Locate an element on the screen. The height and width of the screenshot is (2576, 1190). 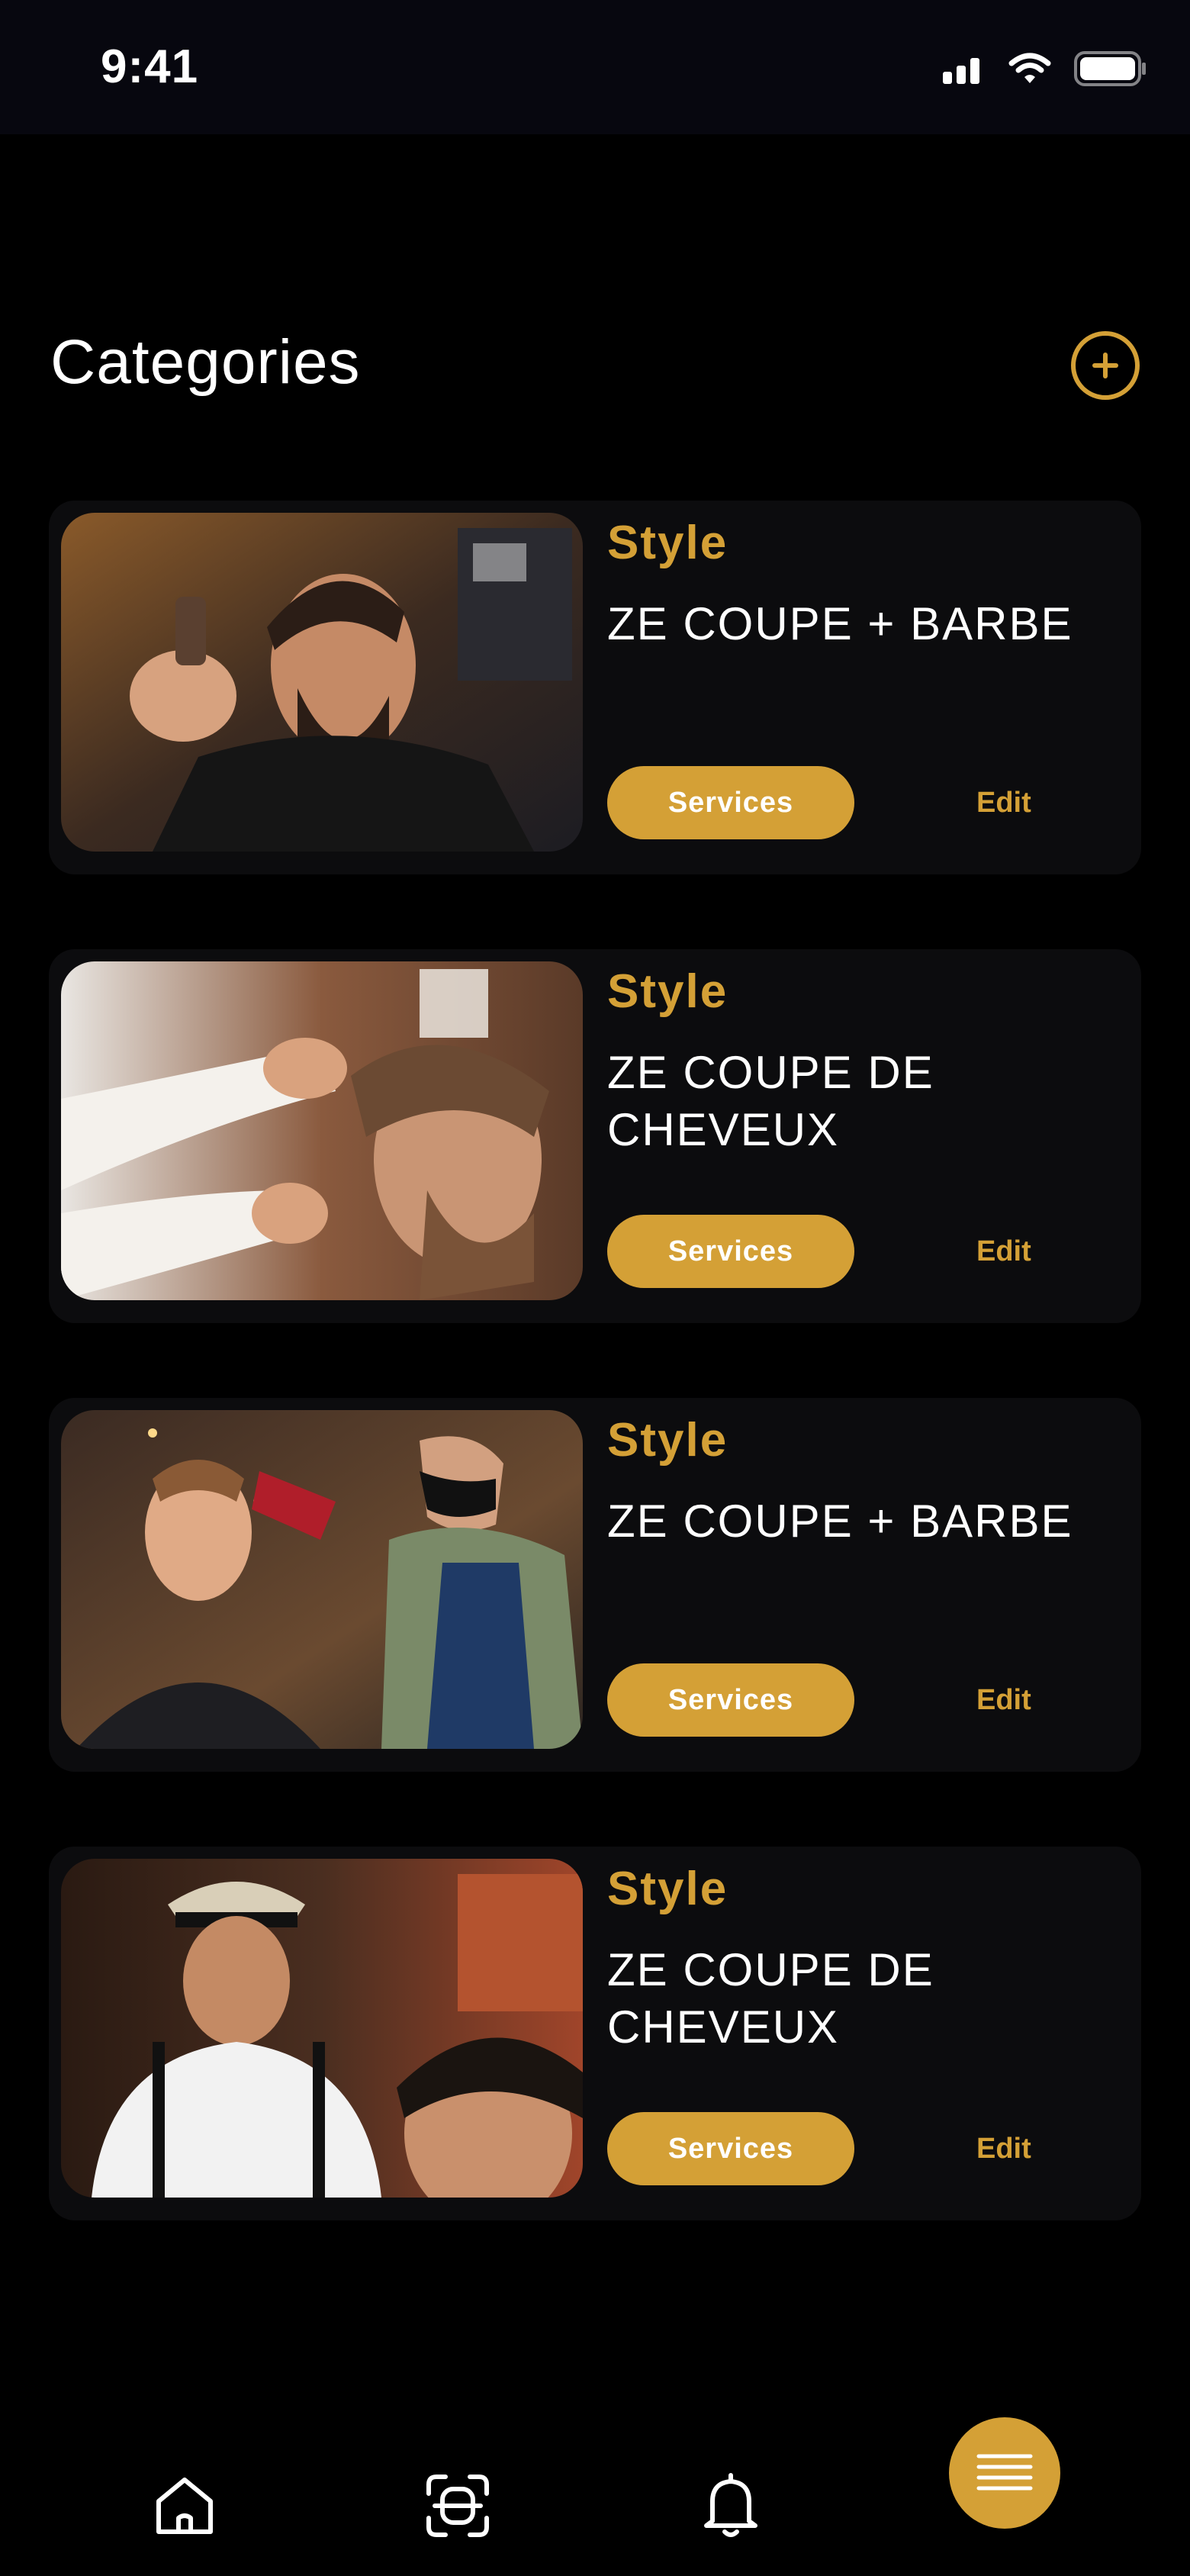
bottom-nav is located at coordinates (595, 2486).